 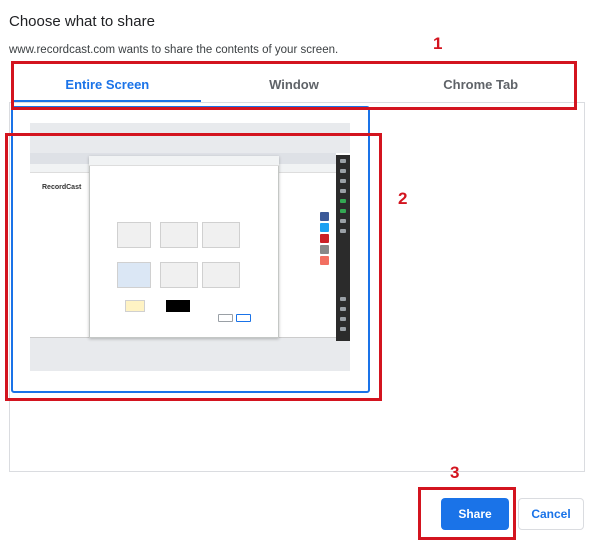 What do you see at coordinates (455, 472) in the screenshot?
I see `annotation-marker-3: 3` at bounding box center [455, 472].